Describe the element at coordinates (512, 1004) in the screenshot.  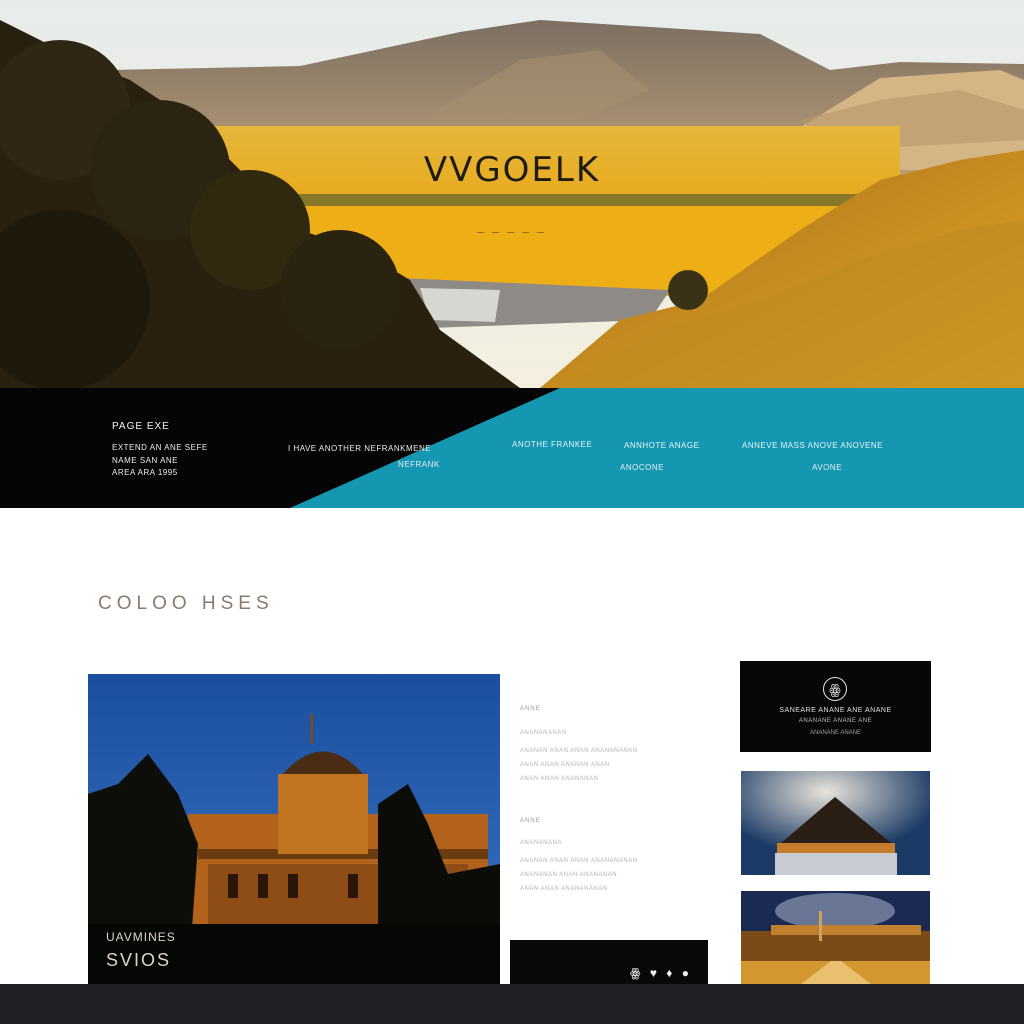
I see `footer-bar` at that location.